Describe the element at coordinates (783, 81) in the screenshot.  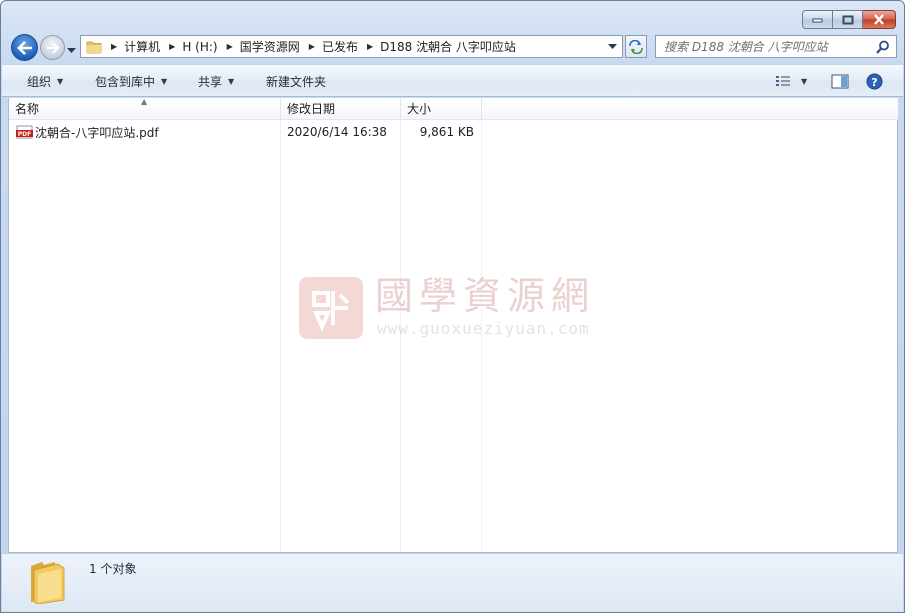
I see `view-list-icon` at that location.